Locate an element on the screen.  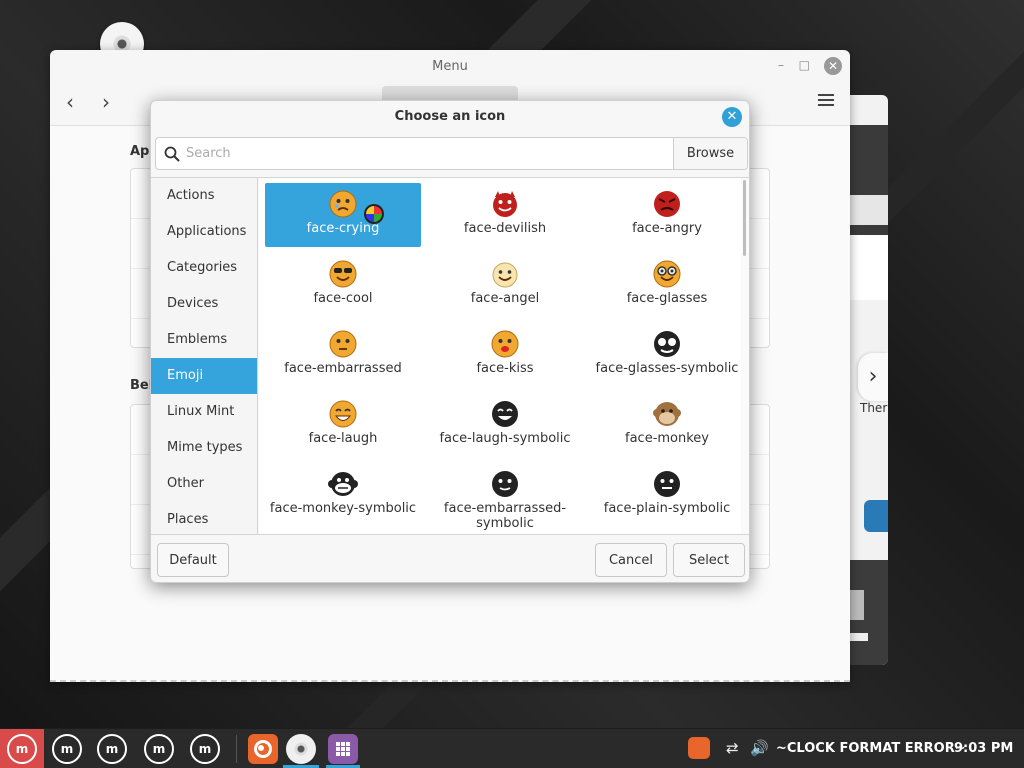
chevron-right-icon: › is located at coordinates (873, 377).